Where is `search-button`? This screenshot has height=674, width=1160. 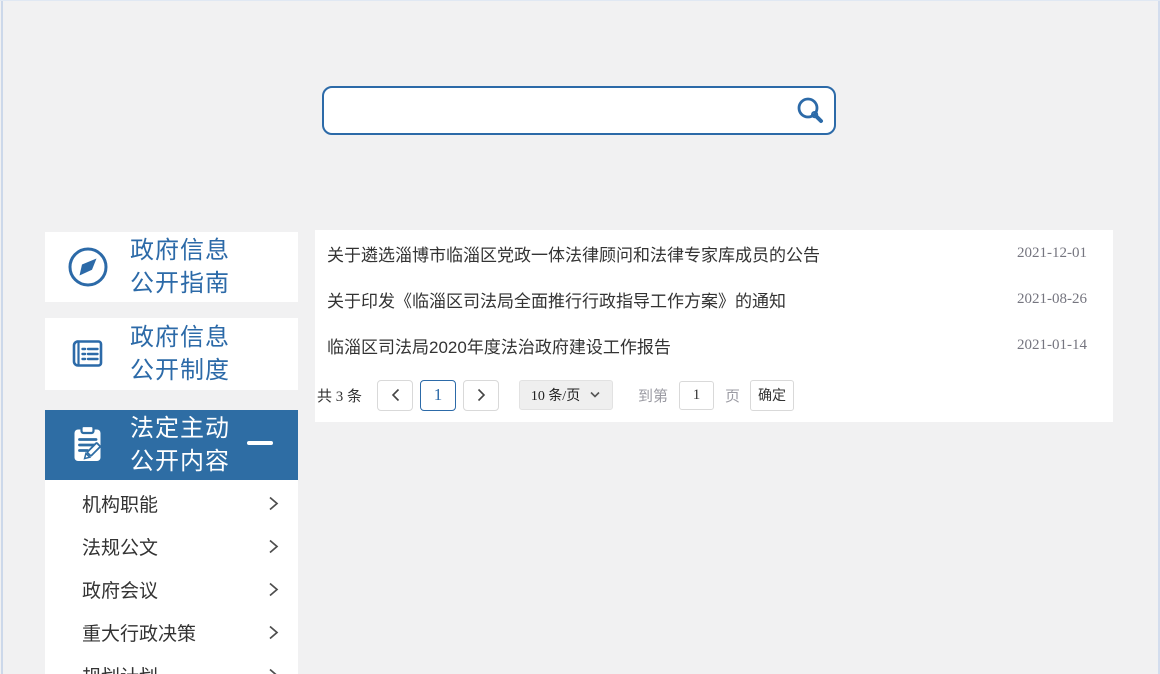
search-button is located at coordinates (810, 110).